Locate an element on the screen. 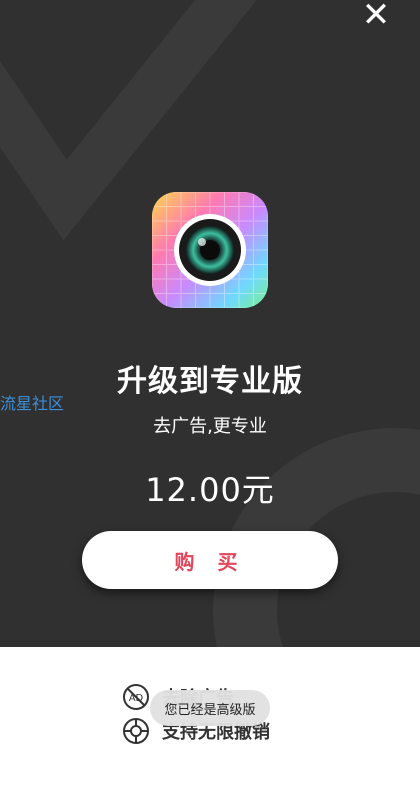  price-label: 12.00元 is located at coordinates (210, 490).